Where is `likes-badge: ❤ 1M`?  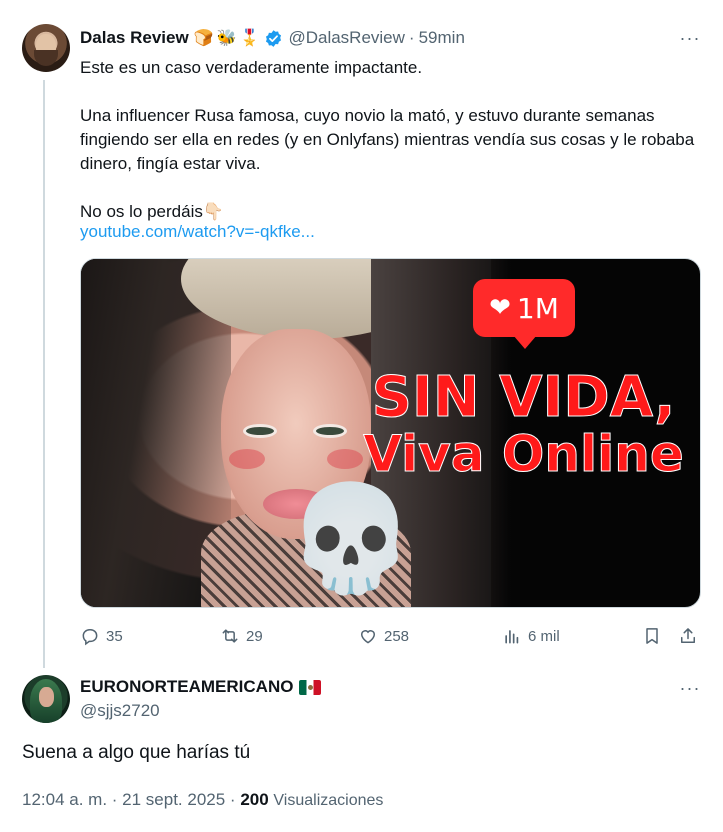 likes-badge: ❤ 1M is located at coordinates (524, 314).